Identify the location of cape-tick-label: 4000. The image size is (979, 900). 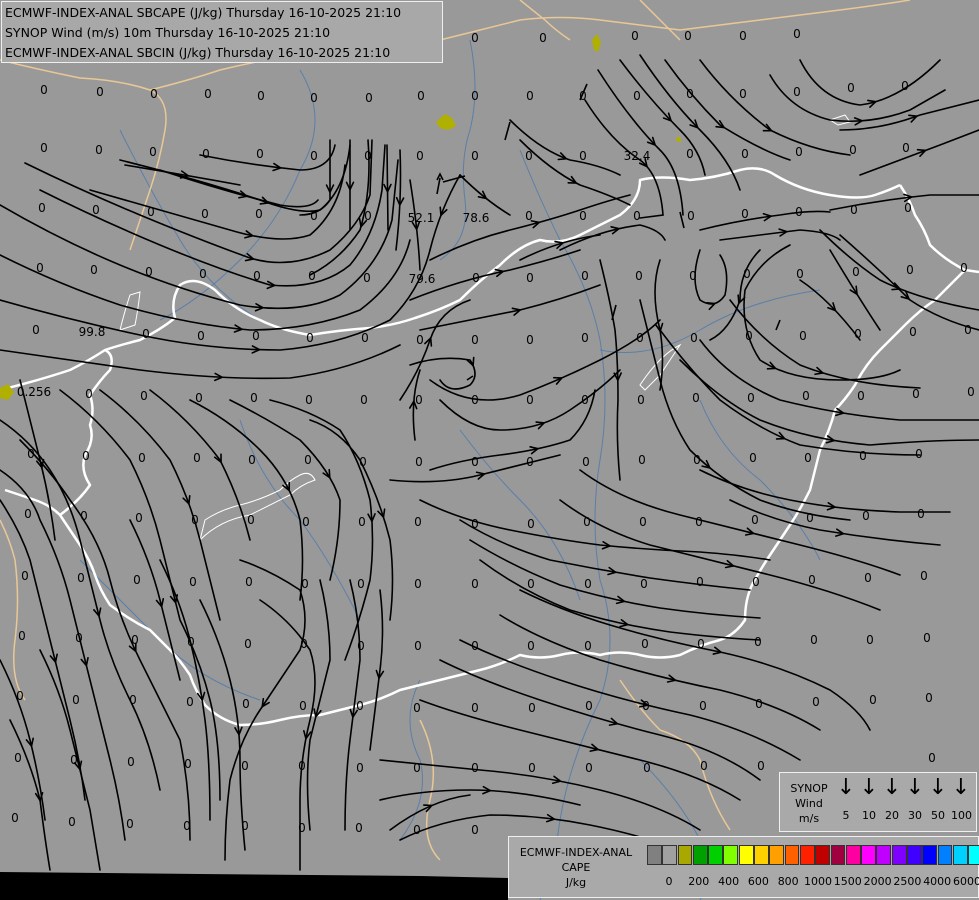
(937, 881).